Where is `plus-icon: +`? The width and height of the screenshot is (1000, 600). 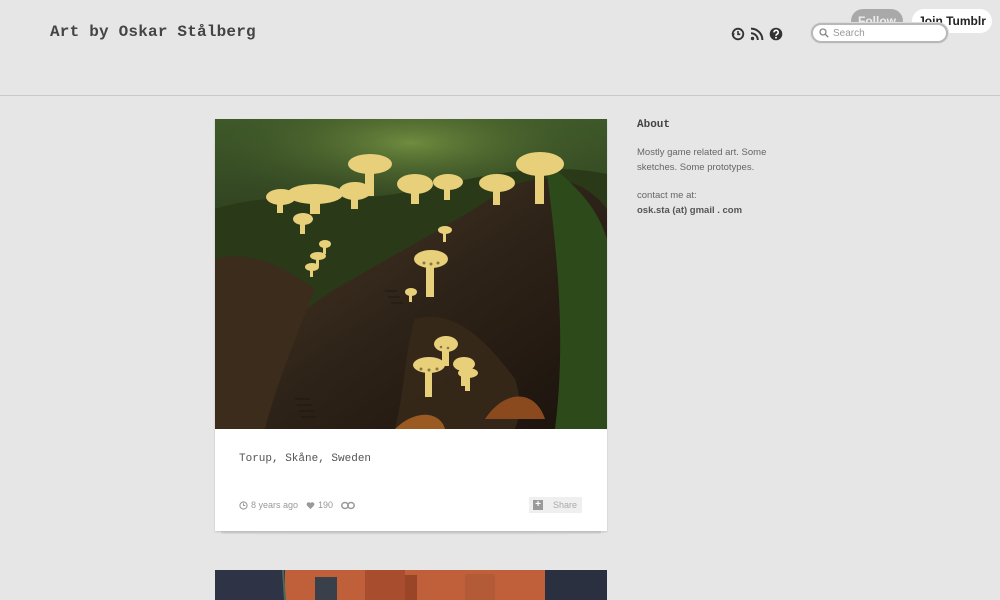
plus-icon: + is located at coordinates (538, 505).